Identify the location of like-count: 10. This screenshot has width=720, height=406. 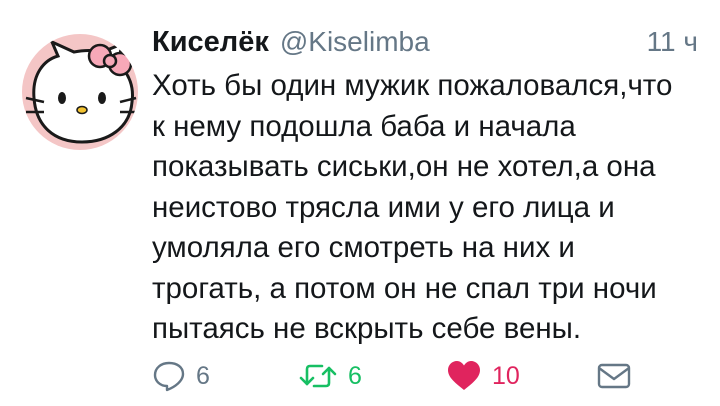
(506, 375).